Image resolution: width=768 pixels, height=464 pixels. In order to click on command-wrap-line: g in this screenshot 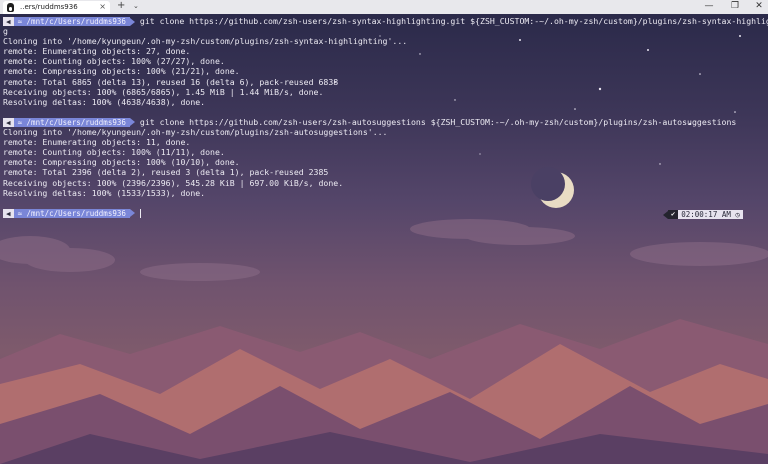, I will do `click(5, 31)`.